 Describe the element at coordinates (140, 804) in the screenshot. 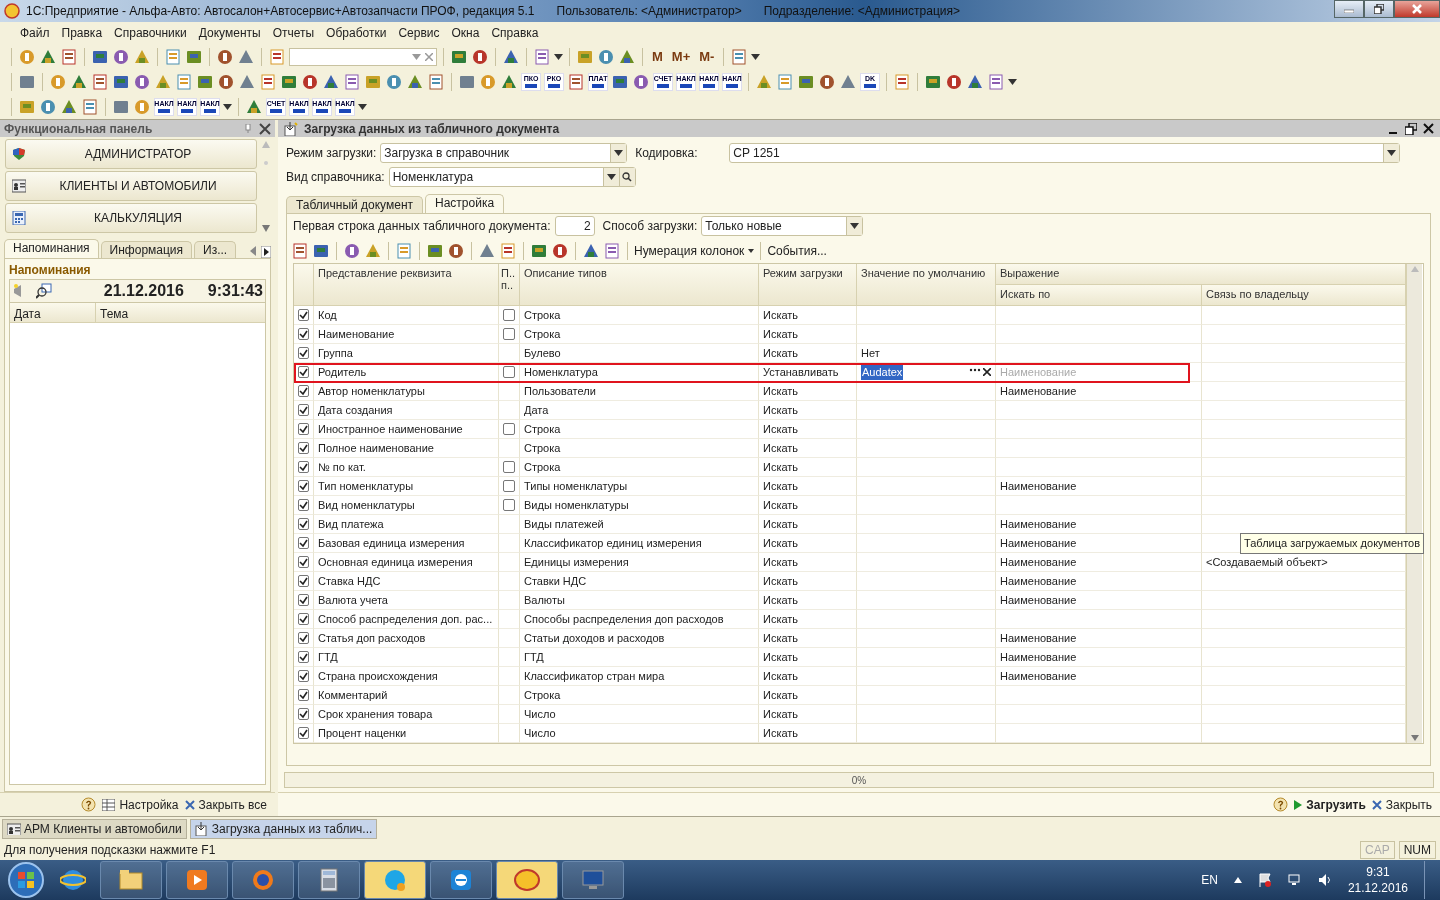

I see `settings-button: Настройка` at that location.